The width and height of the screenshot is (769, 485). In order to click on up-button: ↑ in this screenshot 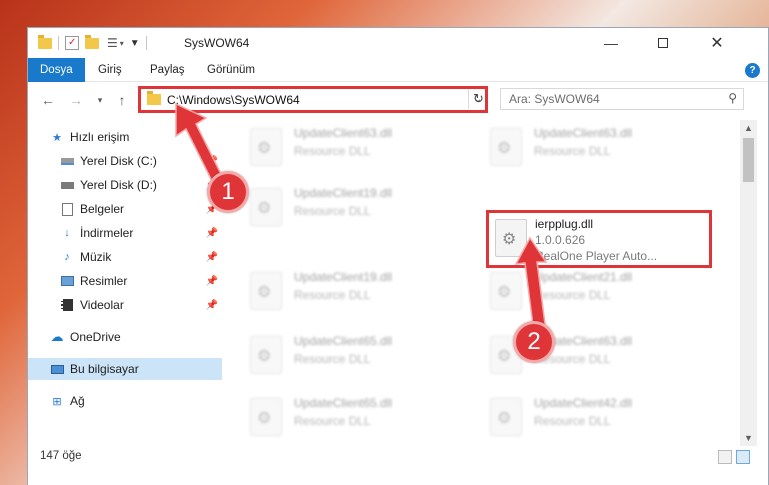, I will do `click(122, 100)`.